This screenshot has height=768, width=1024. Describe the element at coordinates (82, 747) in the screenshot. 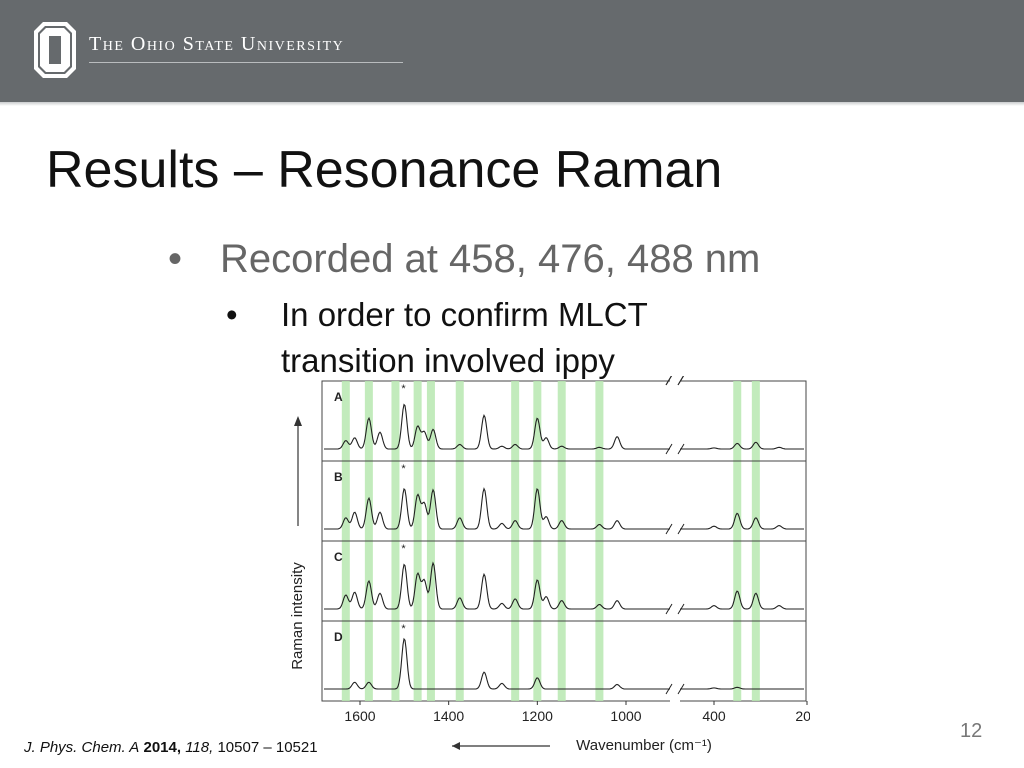

I see `citation-journal: J. Phys. Chem. A` at that location.